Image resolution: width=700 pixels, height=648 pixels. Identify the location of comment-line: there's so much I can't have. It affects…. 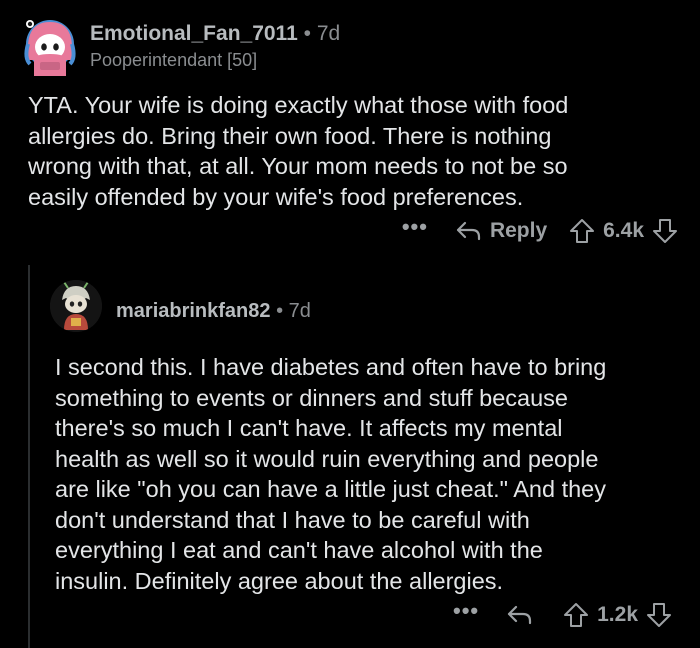
(309, 428).